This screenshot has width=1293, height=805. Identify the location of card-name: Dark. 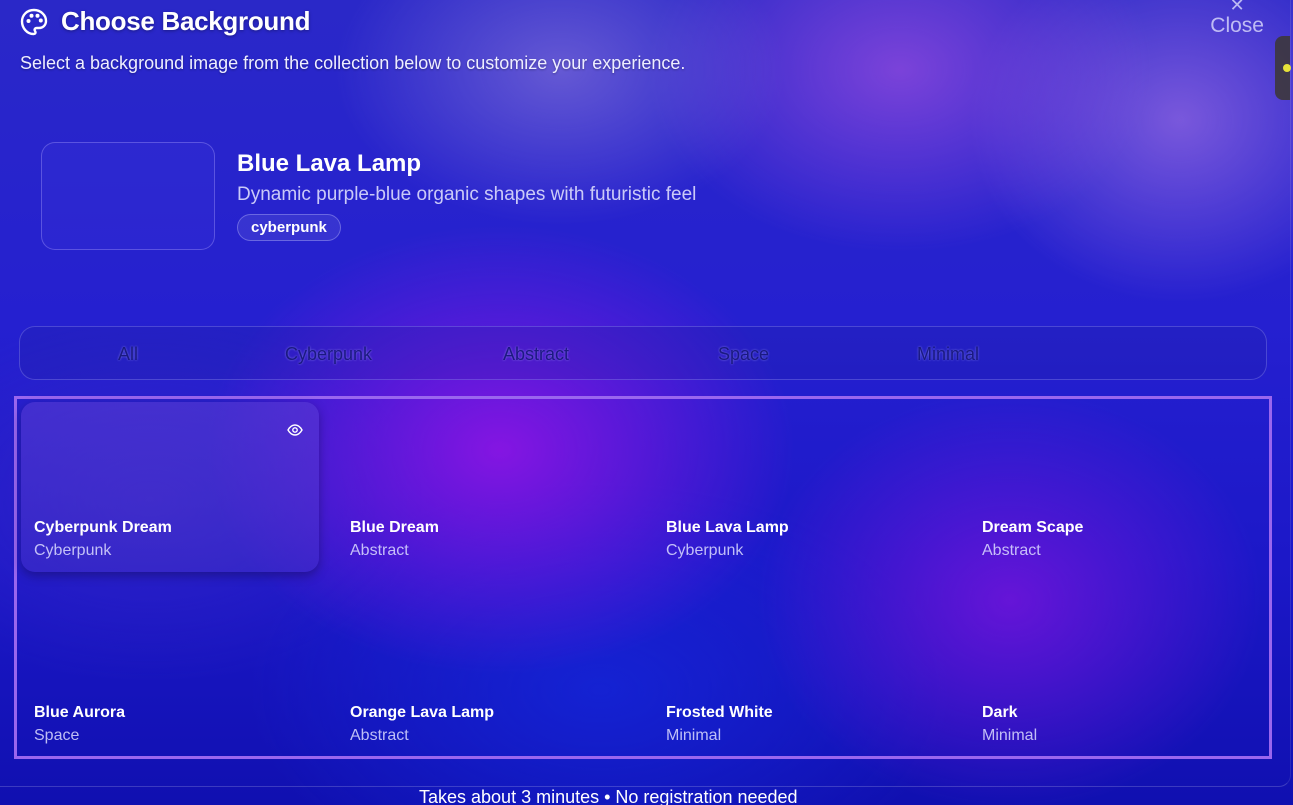
(1000, 712).